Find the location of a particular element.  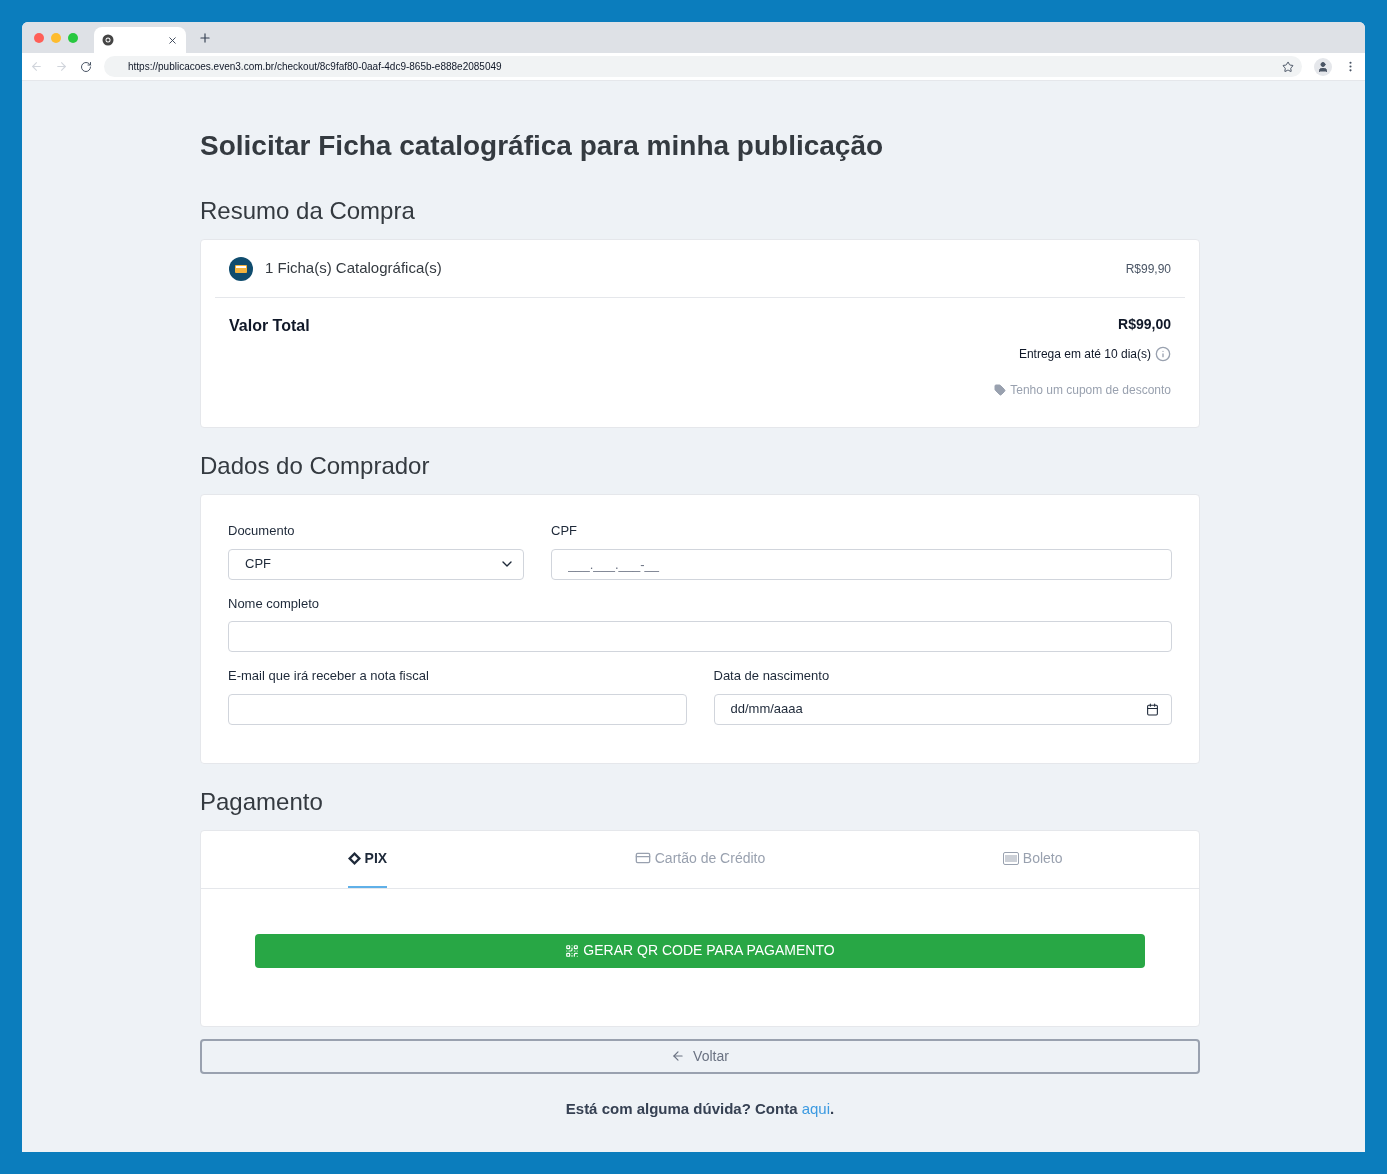

delivery-text: Entrega em até 10 dia(s) is located at coordinates (1084, 354).